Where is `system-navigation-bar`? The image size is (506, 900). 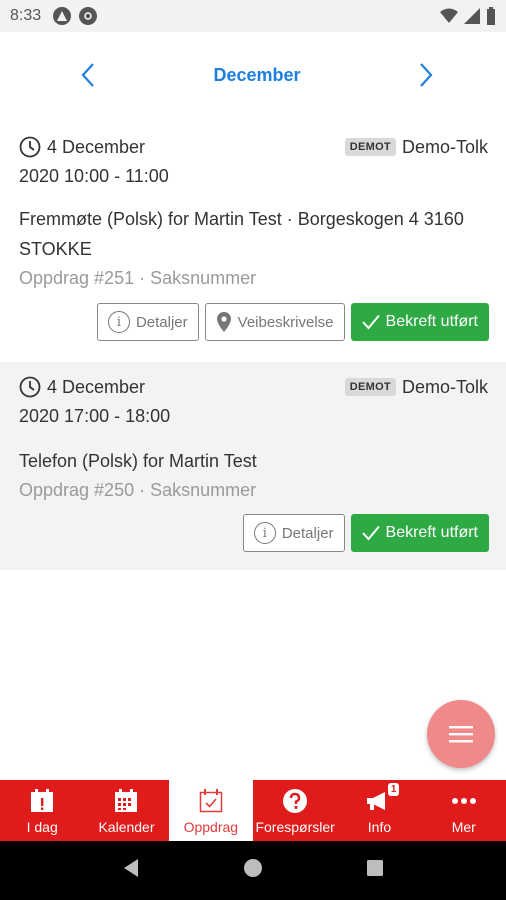 system-navigation-bar is located at coordinates (253, 870).